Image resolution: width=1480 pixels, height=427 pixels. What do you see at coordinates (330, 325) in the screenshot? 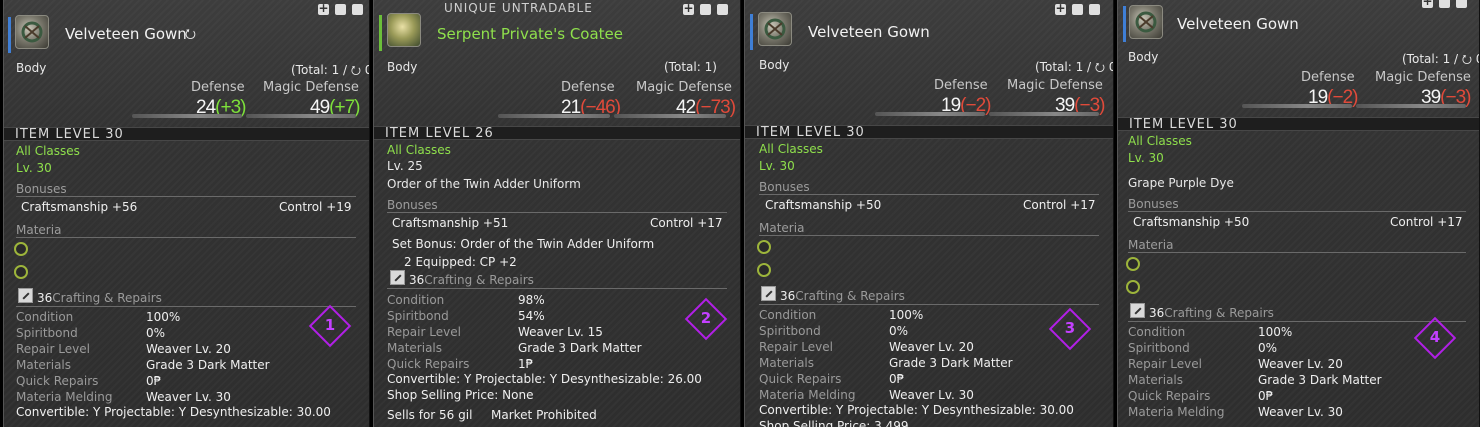
I see `annotation-number: 1` at bounding box center [330, 325].